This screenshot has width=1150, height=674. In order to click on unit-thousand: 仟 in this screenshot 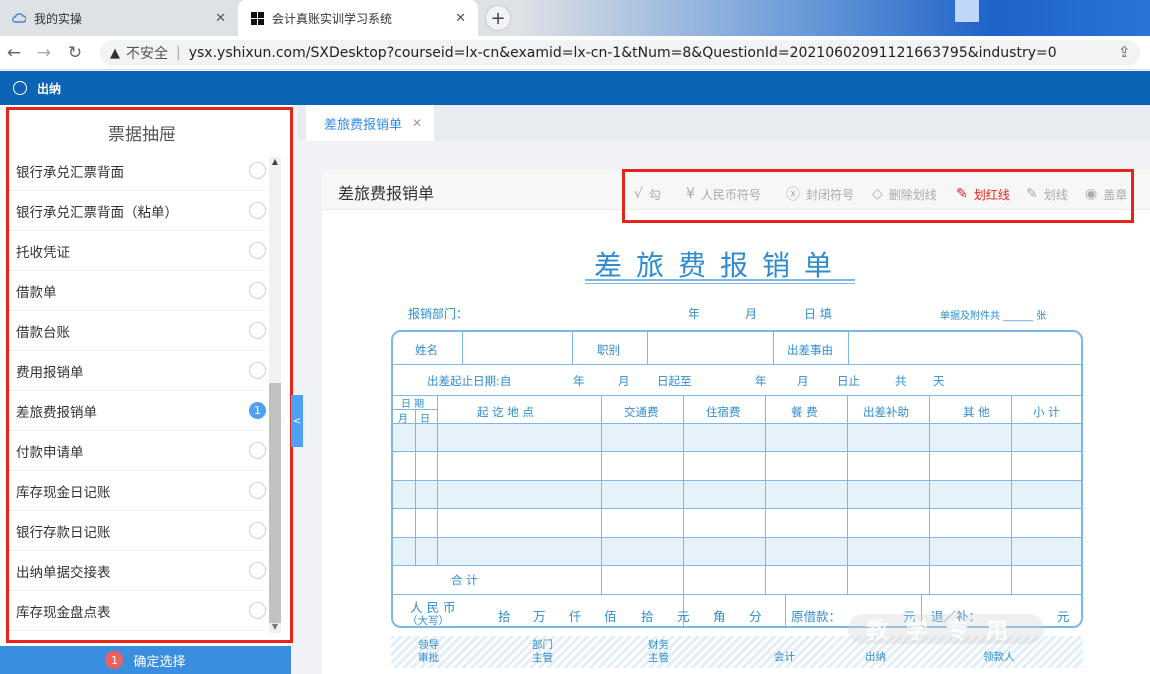, I will do `click(575, 616)`.